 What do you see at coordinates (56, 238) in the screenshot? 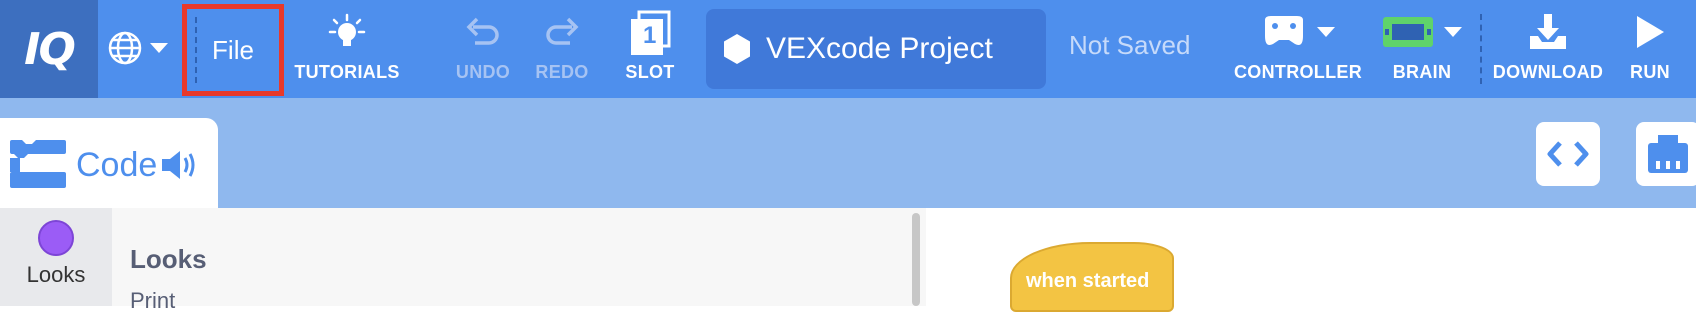
I see `category-color-dot` at bounding box center [56, 238].